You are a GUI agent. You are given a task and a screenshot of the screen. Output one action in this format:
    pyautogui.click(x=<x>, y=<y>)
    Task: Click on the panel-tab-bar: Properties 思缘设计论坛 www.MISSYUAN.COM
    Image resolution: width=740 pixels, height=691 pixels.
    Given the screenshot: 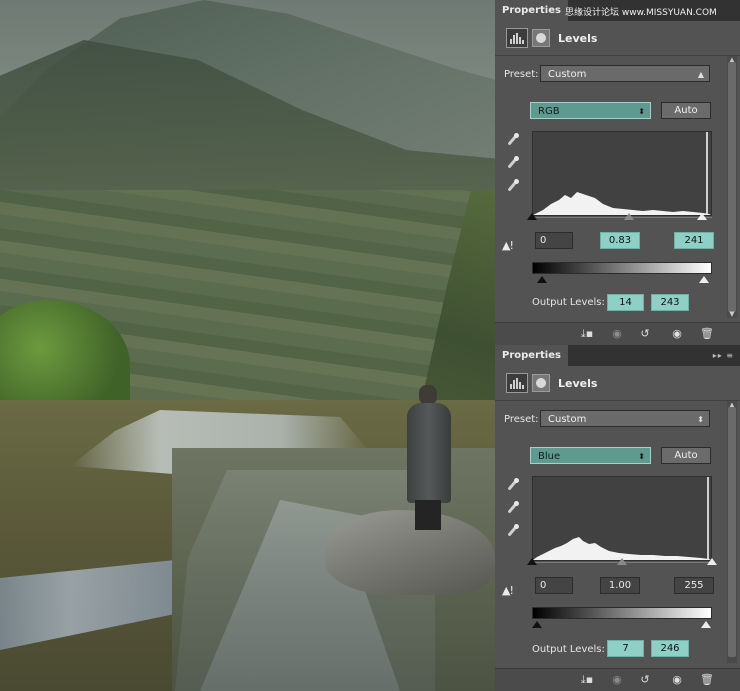 What is the action you would take?
    pyautogui.click(x=617, y=10)
    